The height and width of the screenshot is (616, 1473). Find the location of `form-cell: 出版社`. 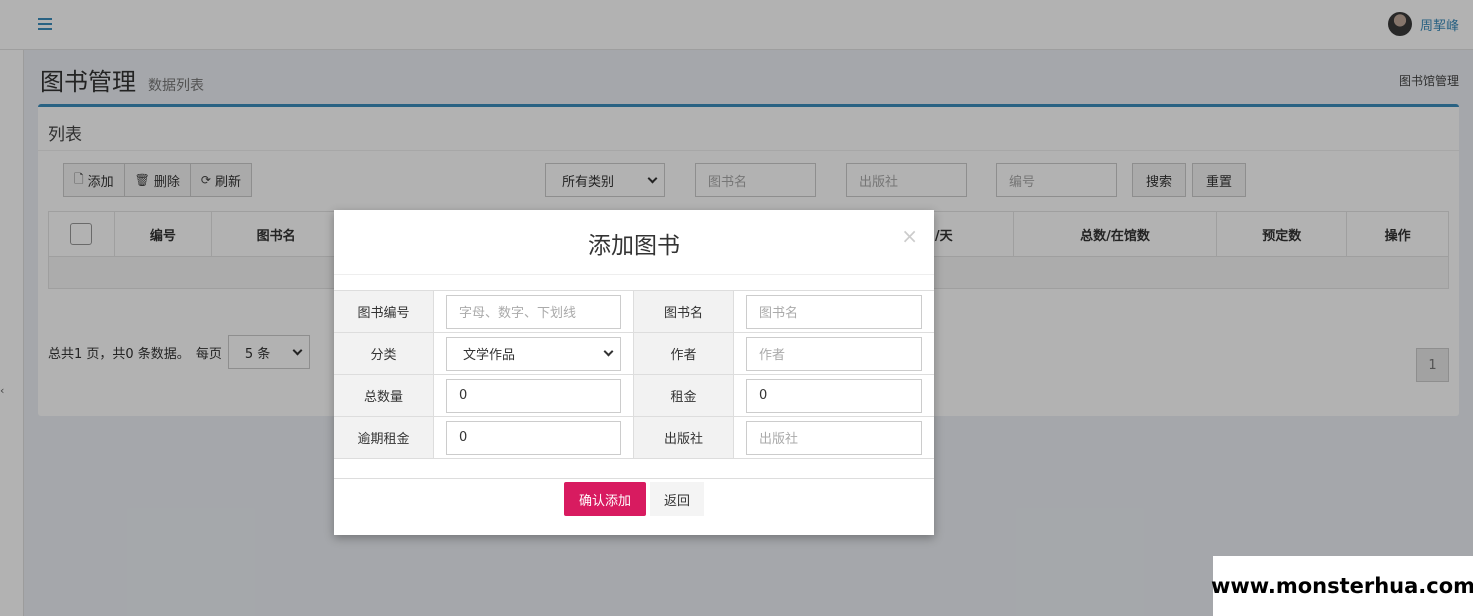

form-cell: 出版社 is located at coordinates (834, 437).